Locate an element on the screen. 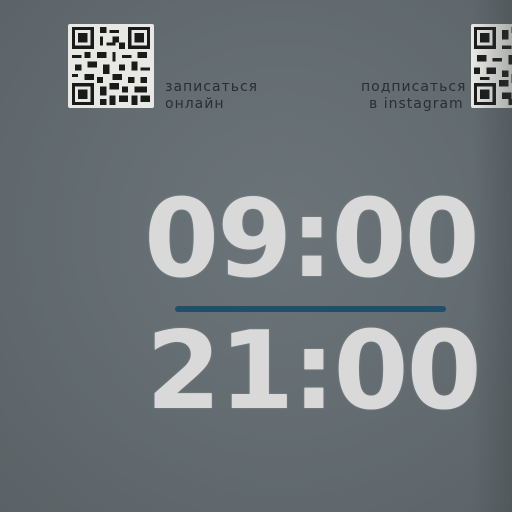 The image size is (512, 512). instagram-caption-line1: подписаться is located at coordinates (414, 87).